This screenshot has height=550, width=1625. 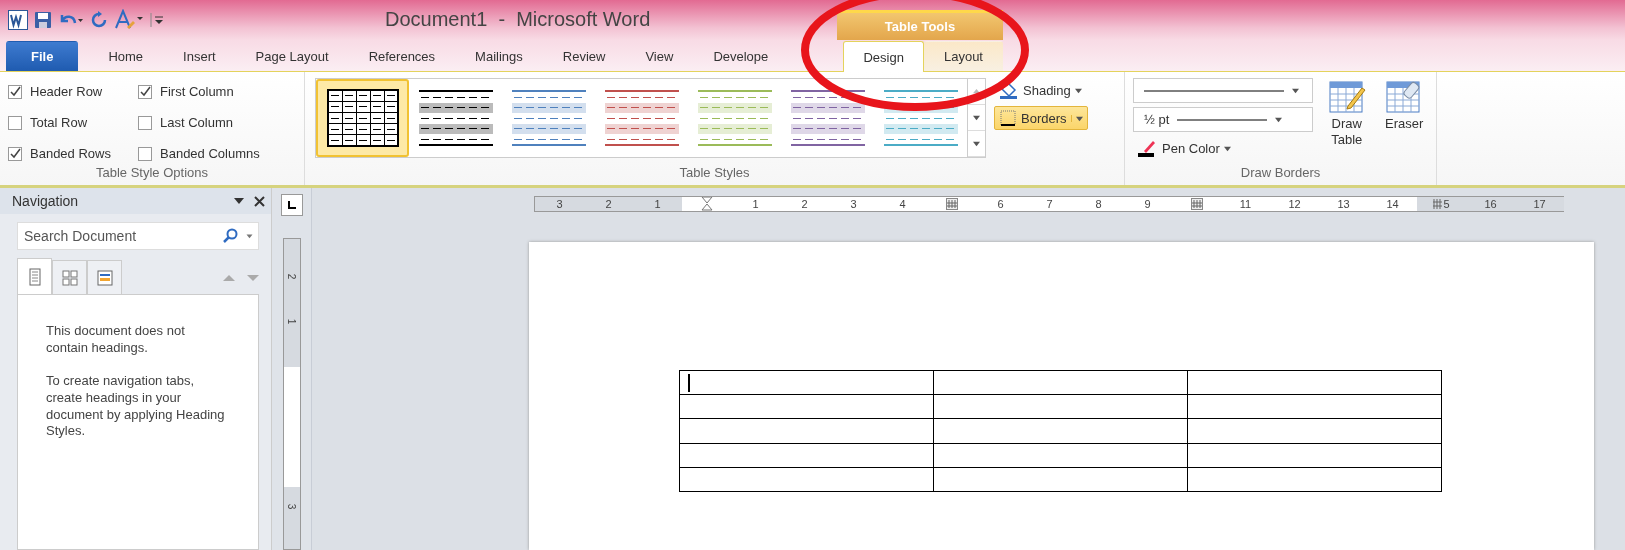 I want to click on pen-icon, so click(x=1148, y=148).